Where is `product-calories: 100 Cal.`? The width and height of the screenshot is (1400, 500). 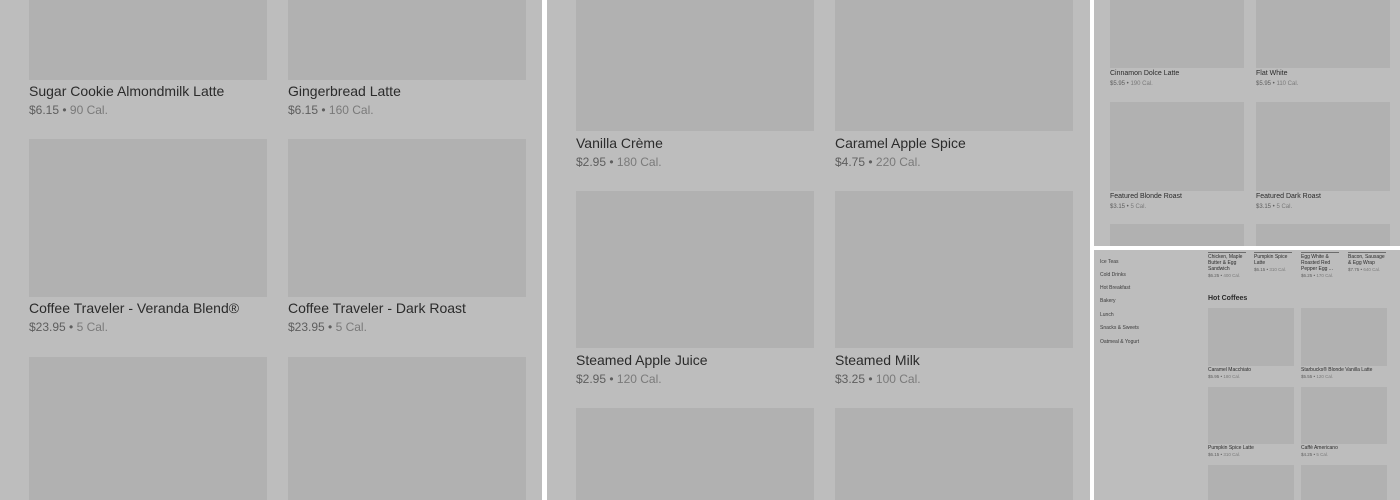
product-calories: 100 Cal. is located at coordinates (898, 379).